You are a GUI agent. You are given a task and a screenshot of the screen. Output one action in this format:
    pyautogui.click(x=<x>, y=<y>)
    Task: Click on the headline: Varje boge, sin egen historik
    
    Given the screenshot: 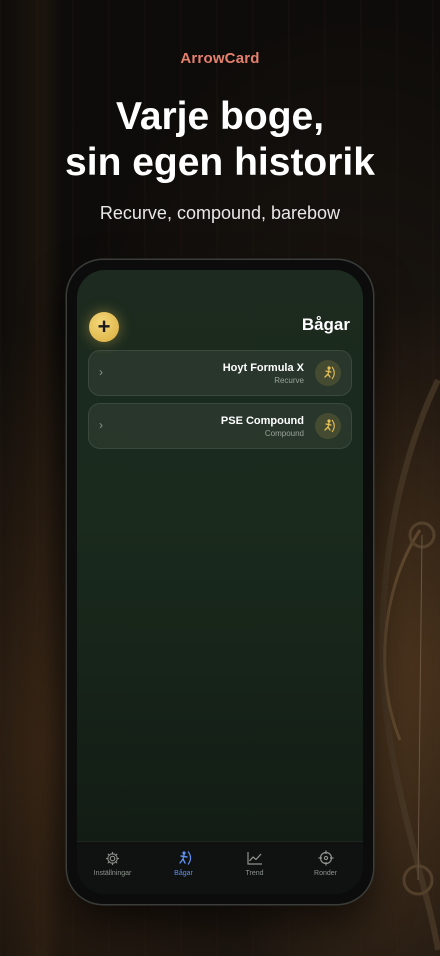 What is the action you would take?
    pyautogui.click(x=220, y=140)
    